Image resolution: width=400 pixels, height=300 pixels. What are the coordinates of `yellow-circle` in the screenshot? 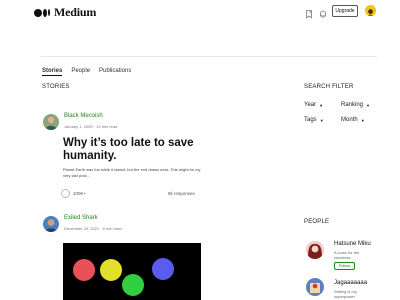 It's located at (111, 270).